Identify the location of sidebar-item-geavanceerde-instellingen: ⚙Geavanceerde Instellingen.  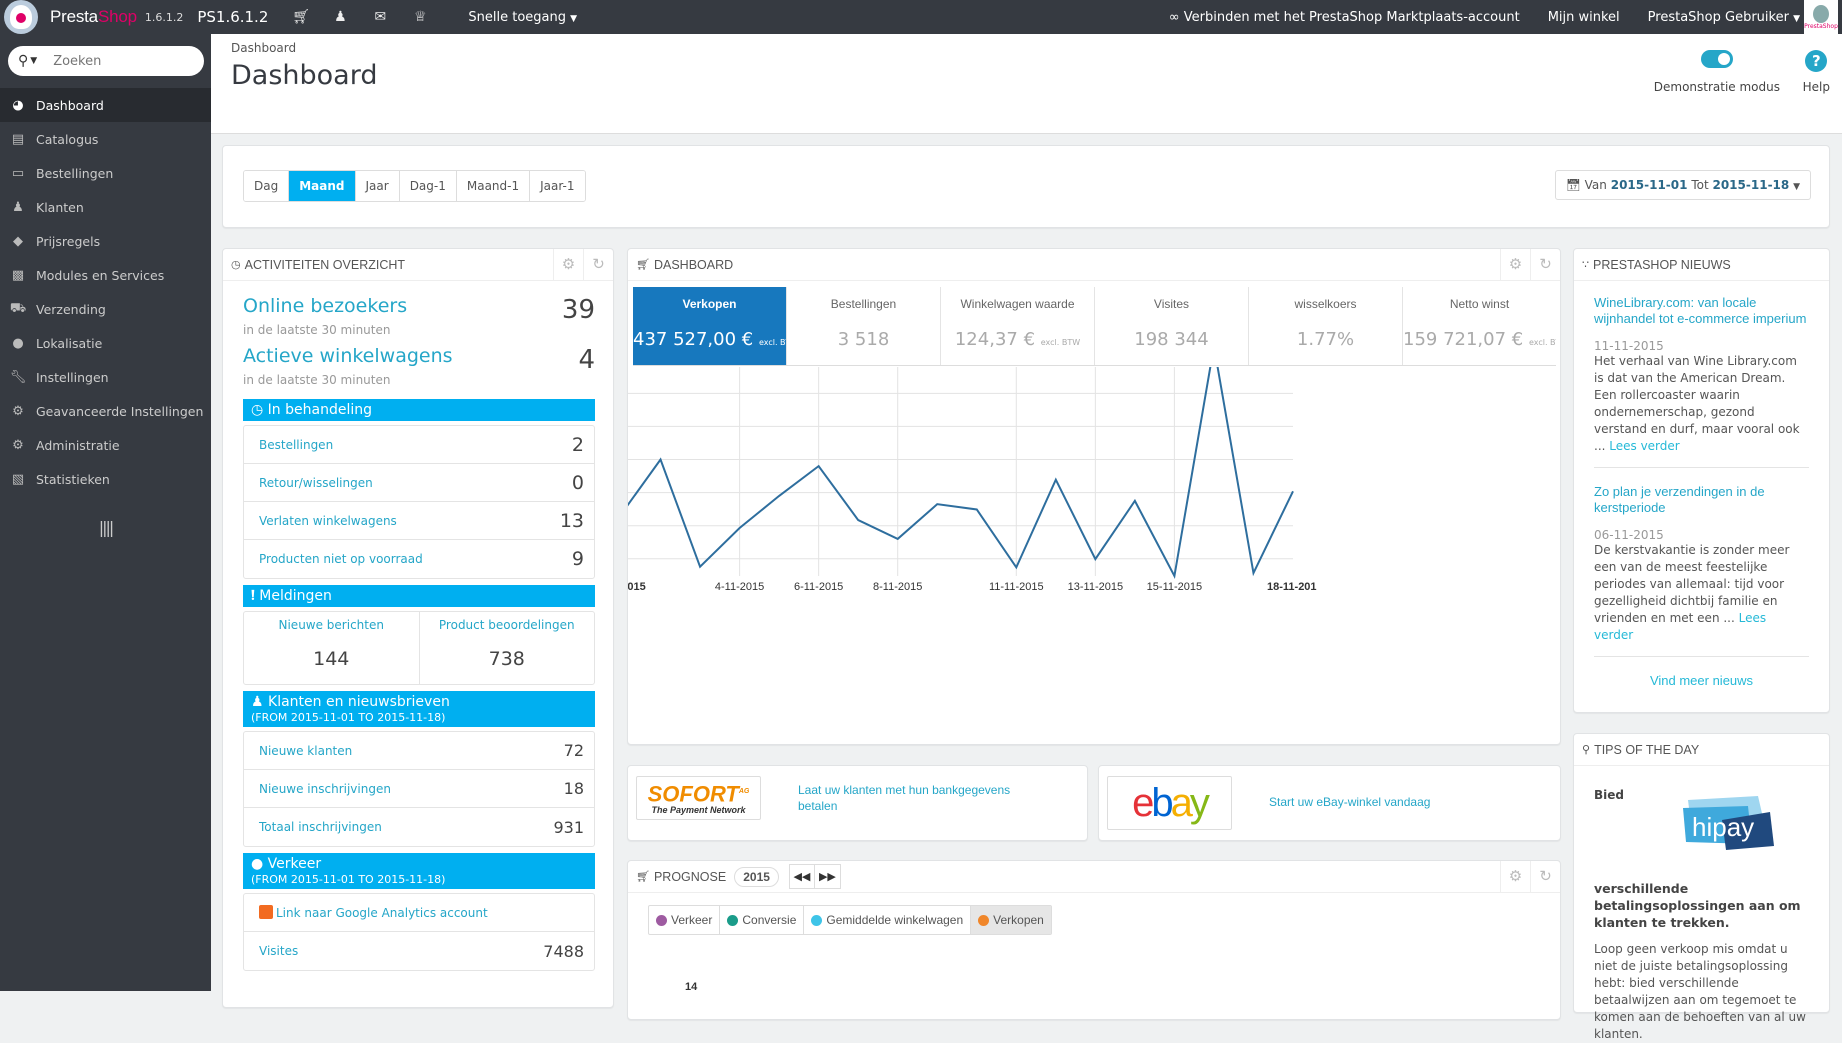
(105, 411).